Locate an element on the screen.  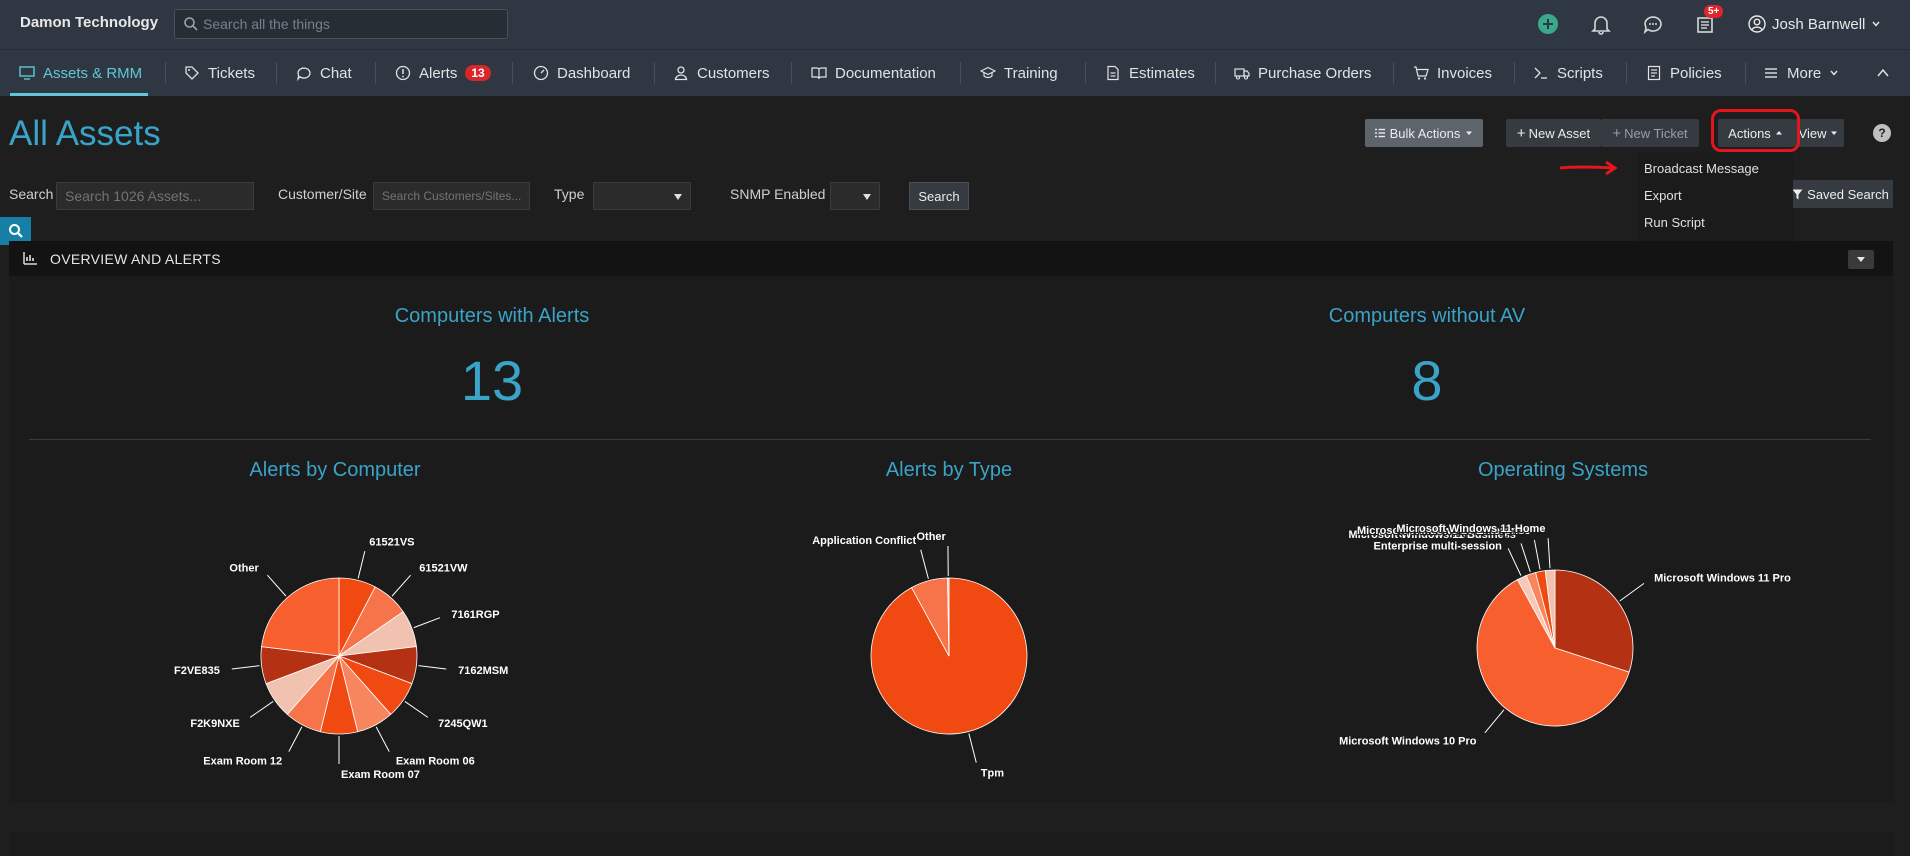
user-avatar-icon is located at coordinates (1757, 24).